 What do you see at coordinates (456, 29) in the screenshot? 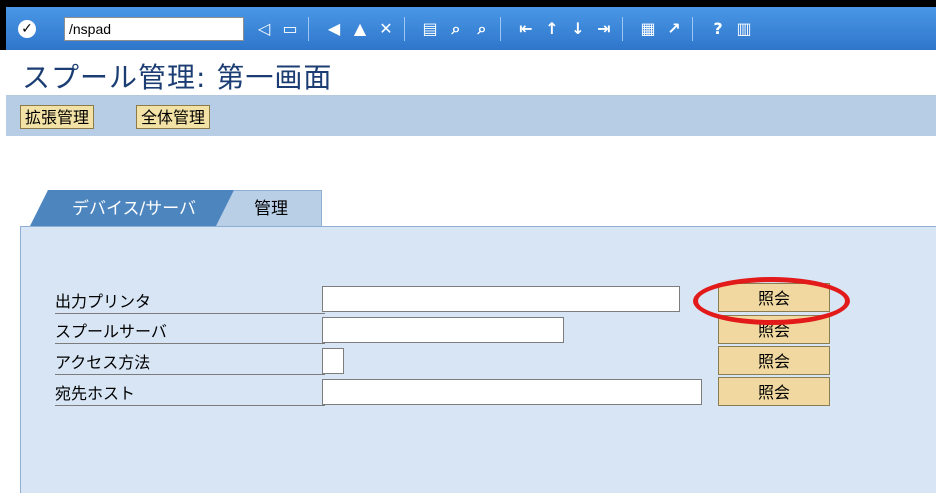
I see `find-icon: ⌕` at bounding box center [456, 29].